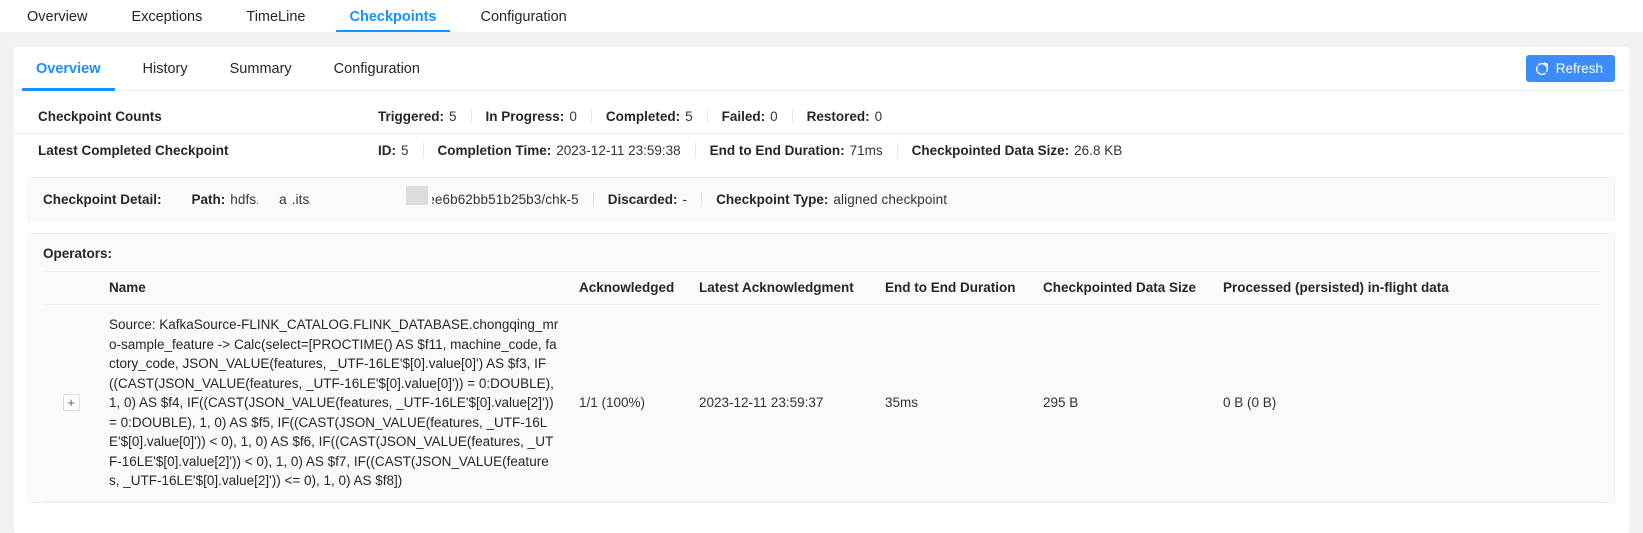  I want to click on tab-timeline: TimeLine, so click(275, 21).